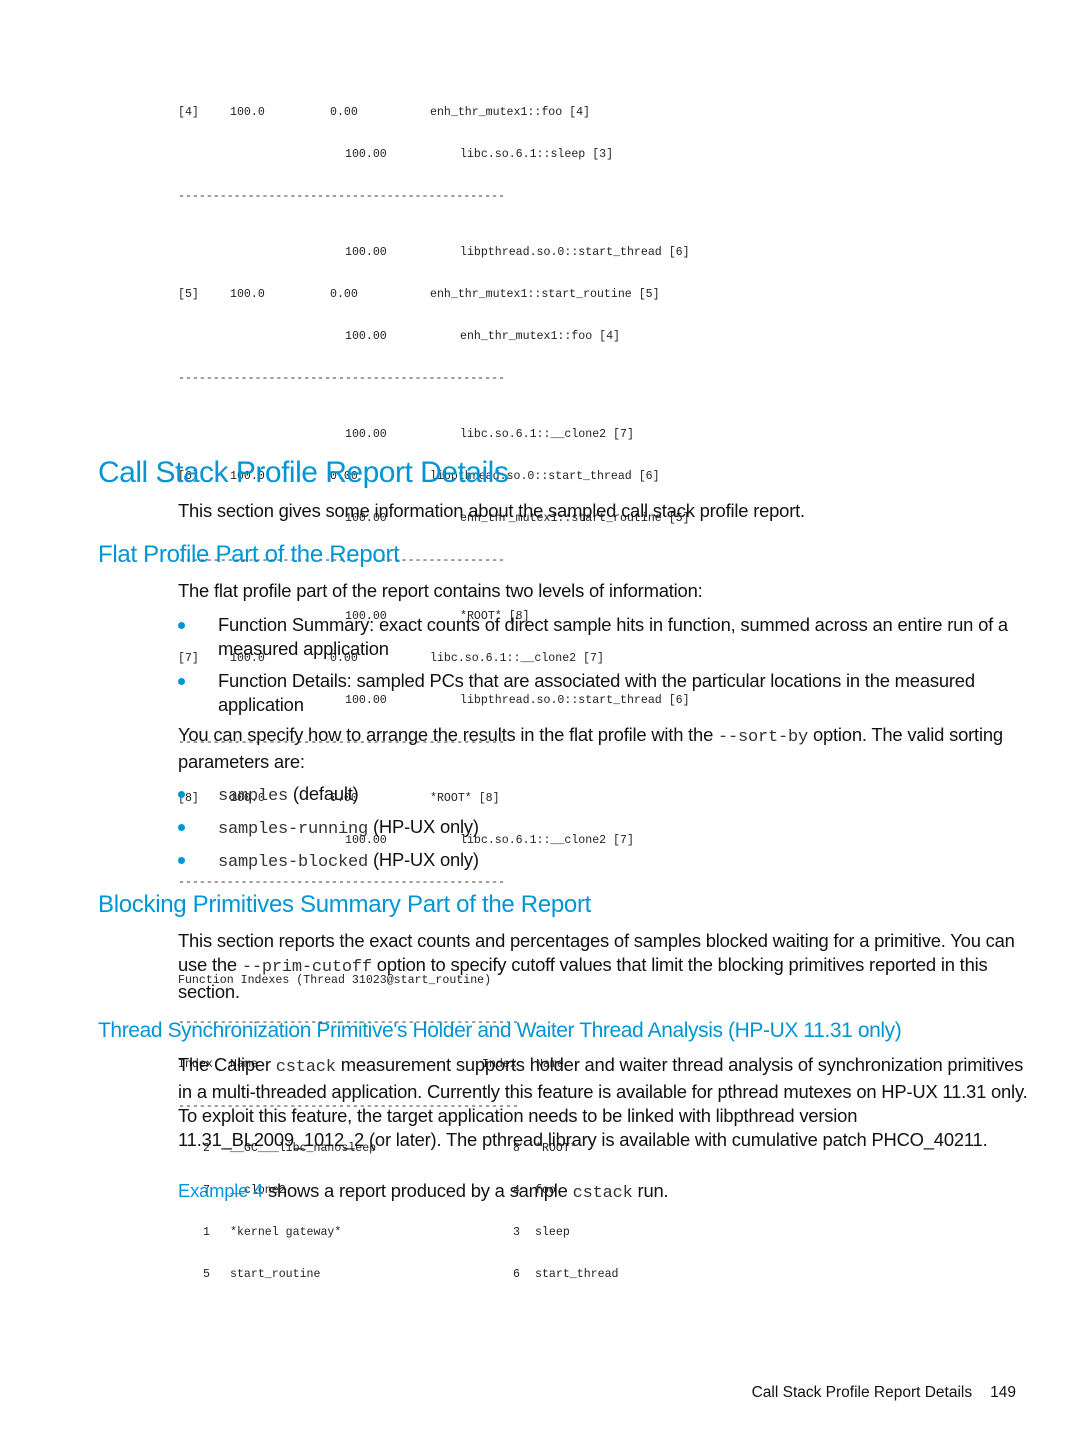  Describe the element at coordinates (603, 828) in the screenshot. I see `sort-param-item: samples-running (HP-UX only)` at that location.